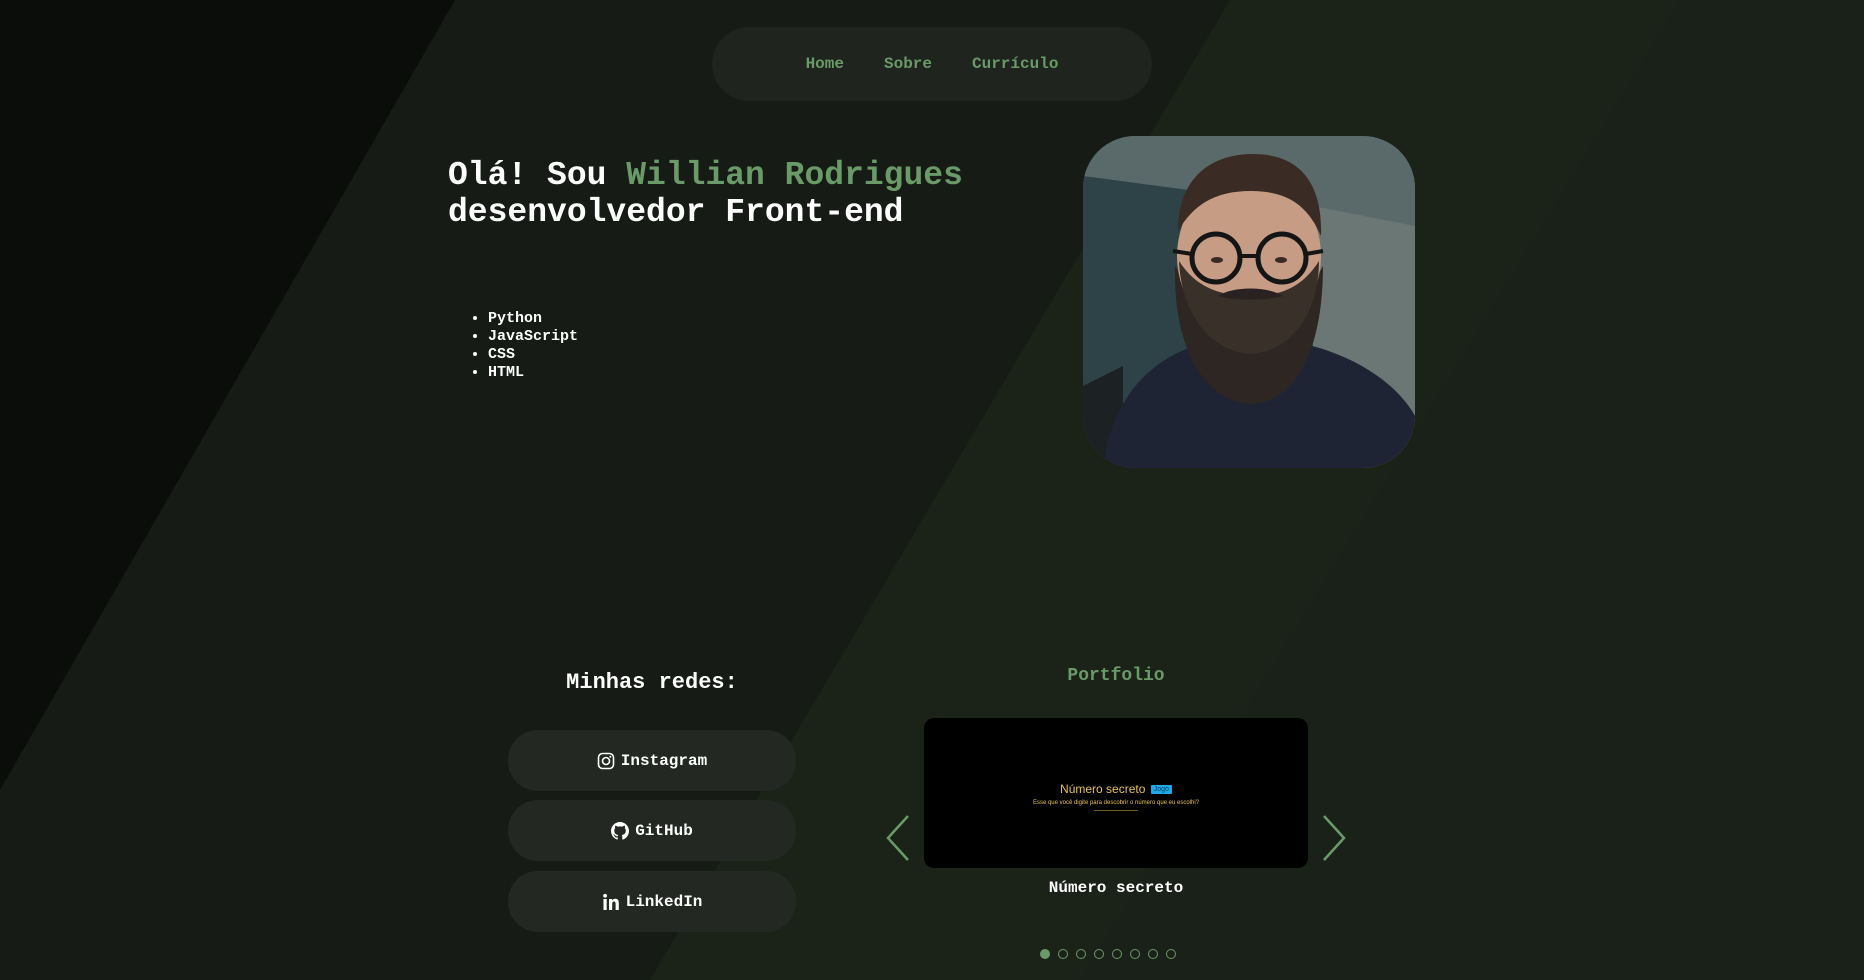  Describe the element at coordinates (1161, 790) in the screenshot. I see `slide-preview-badge: Jogo` at that location.